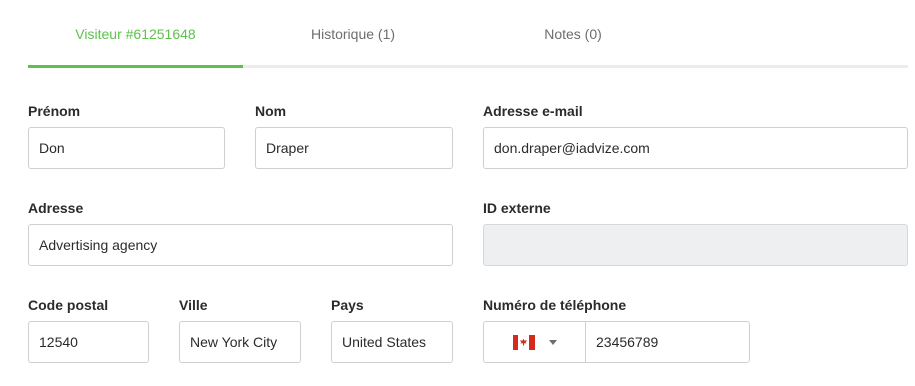 The height and width of the screenshot is (386, 915). I want to click on adresse-label: Adresse, so click(56, 208).